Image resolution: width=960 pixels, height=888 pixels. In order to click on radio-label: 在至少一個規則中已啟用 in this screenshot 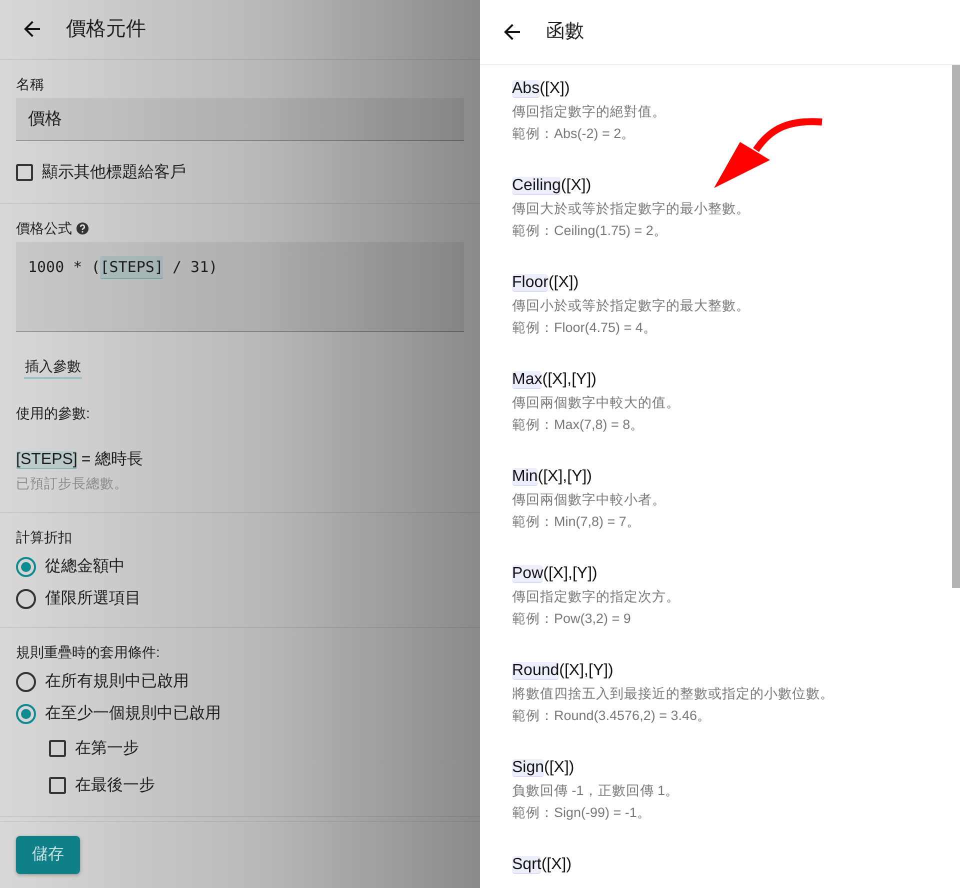, I will do `click(133, 714)`.